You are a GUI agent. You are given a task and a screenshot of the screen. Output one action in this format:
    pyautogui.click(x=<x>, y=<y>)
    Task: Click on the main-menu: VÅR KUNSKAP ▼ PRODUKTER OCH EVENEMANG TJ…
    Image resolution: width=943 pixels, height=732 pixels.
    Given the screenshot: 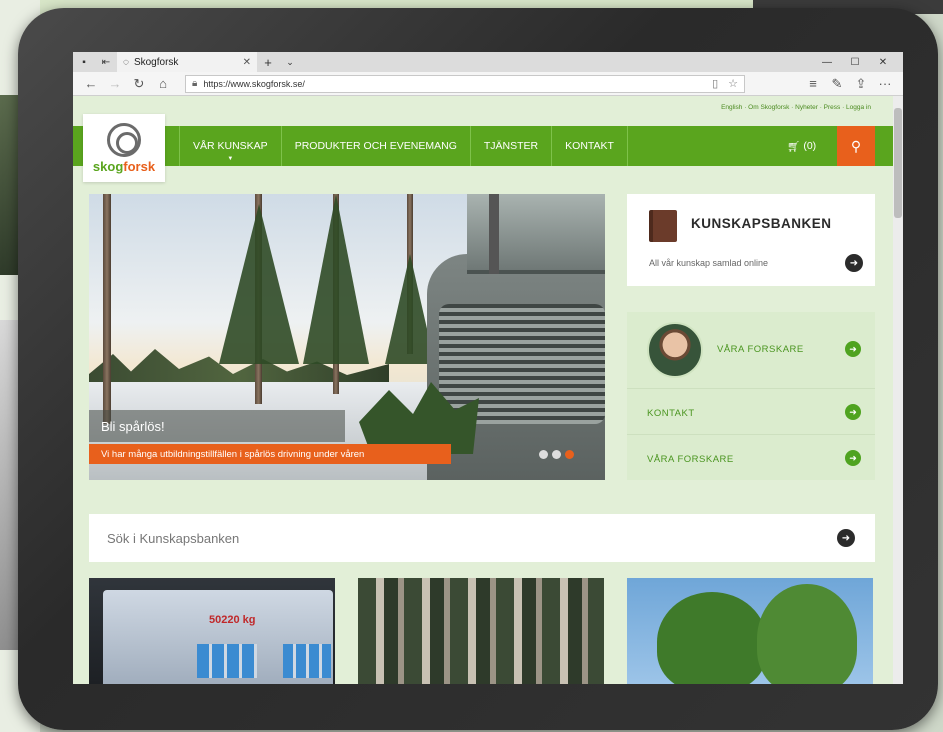 What is the action you would take?
    pyautogui.click(x=403, y=146)
    